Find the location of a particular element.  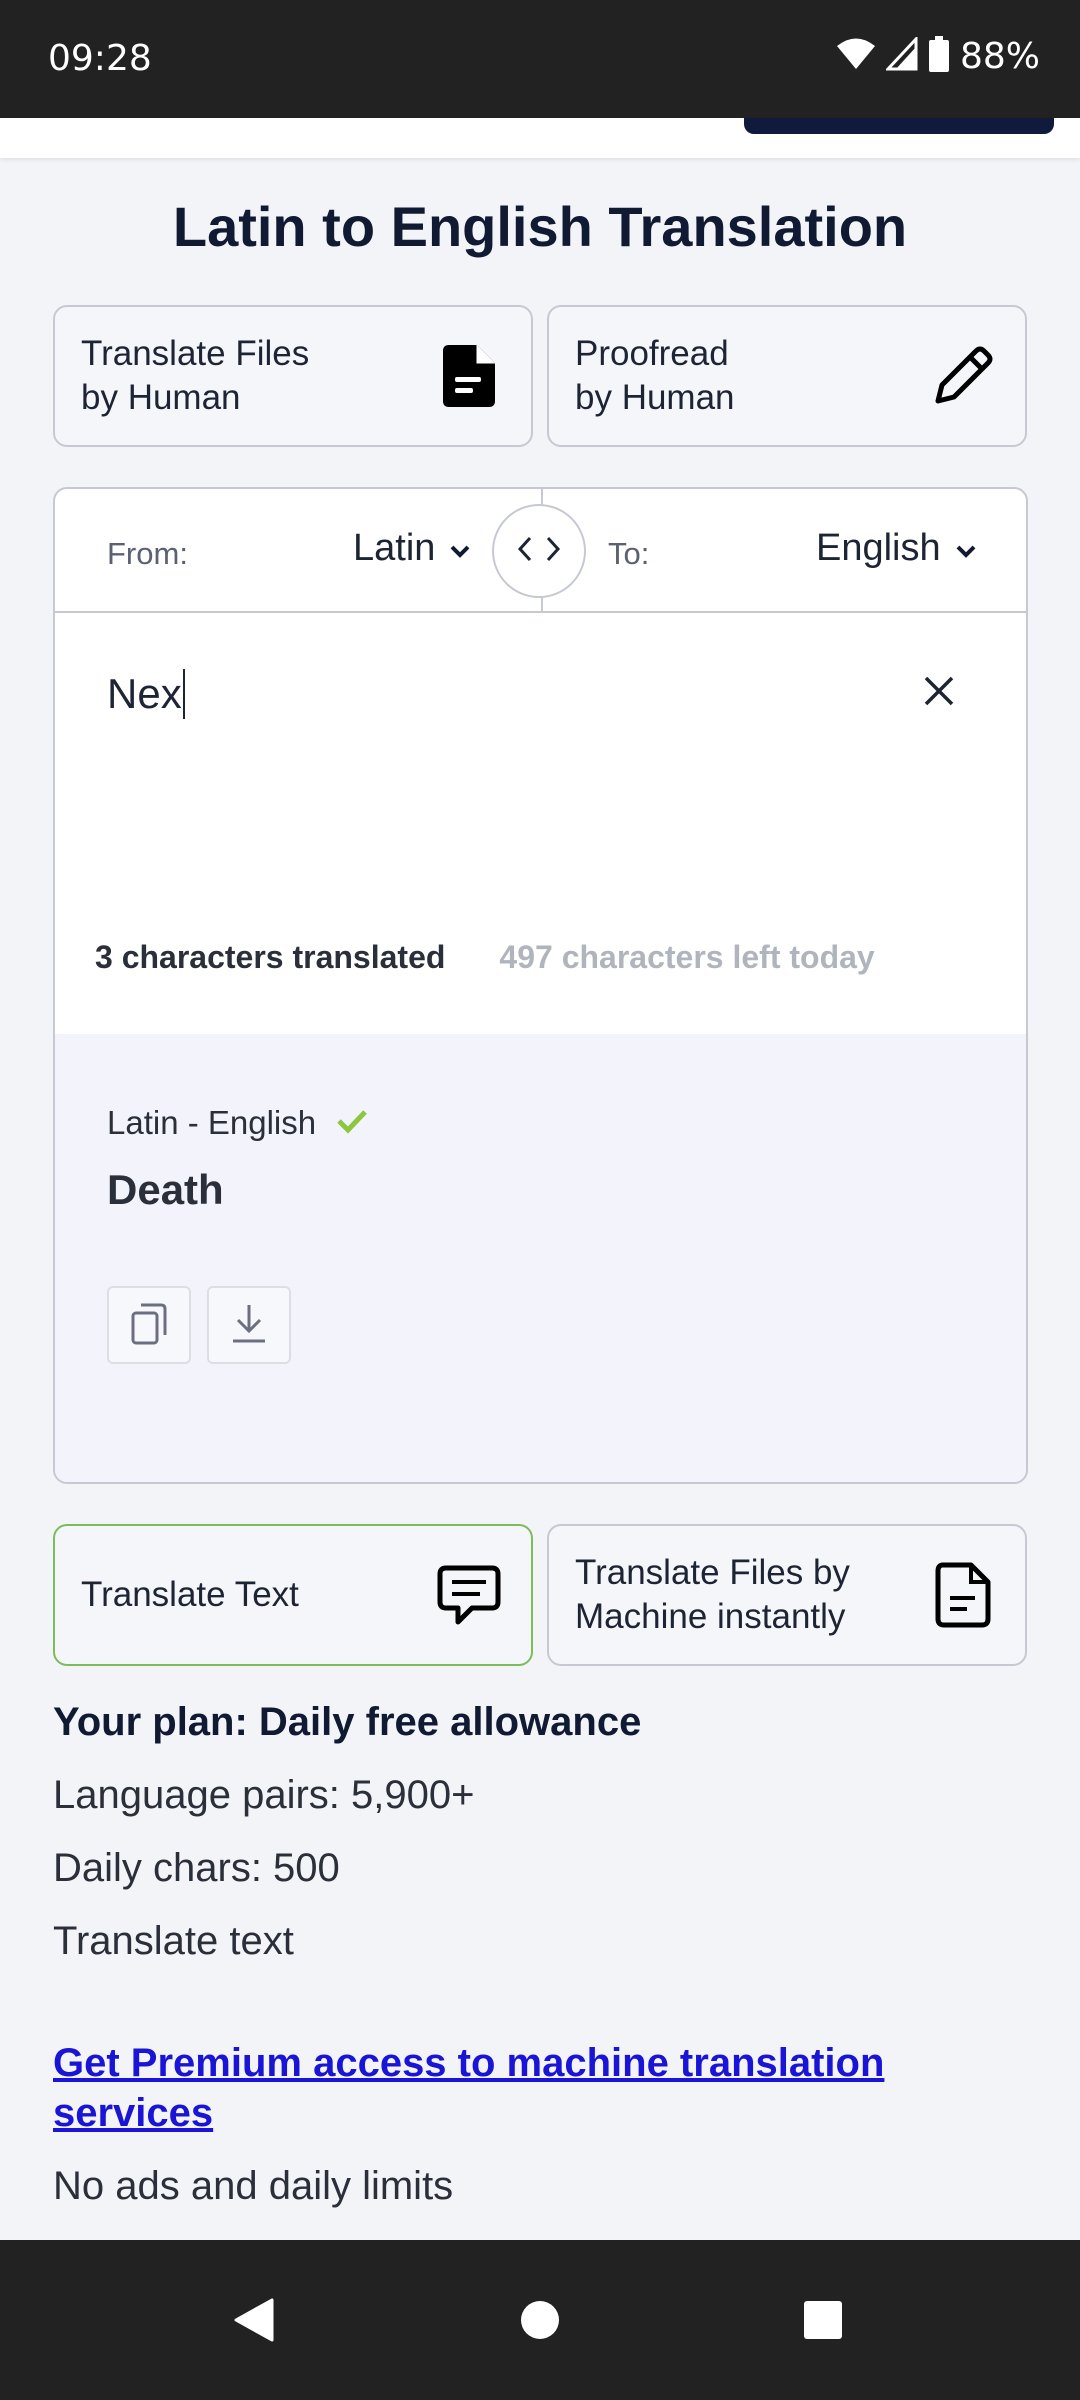

recents-button is located at coordinates (823, 2322).